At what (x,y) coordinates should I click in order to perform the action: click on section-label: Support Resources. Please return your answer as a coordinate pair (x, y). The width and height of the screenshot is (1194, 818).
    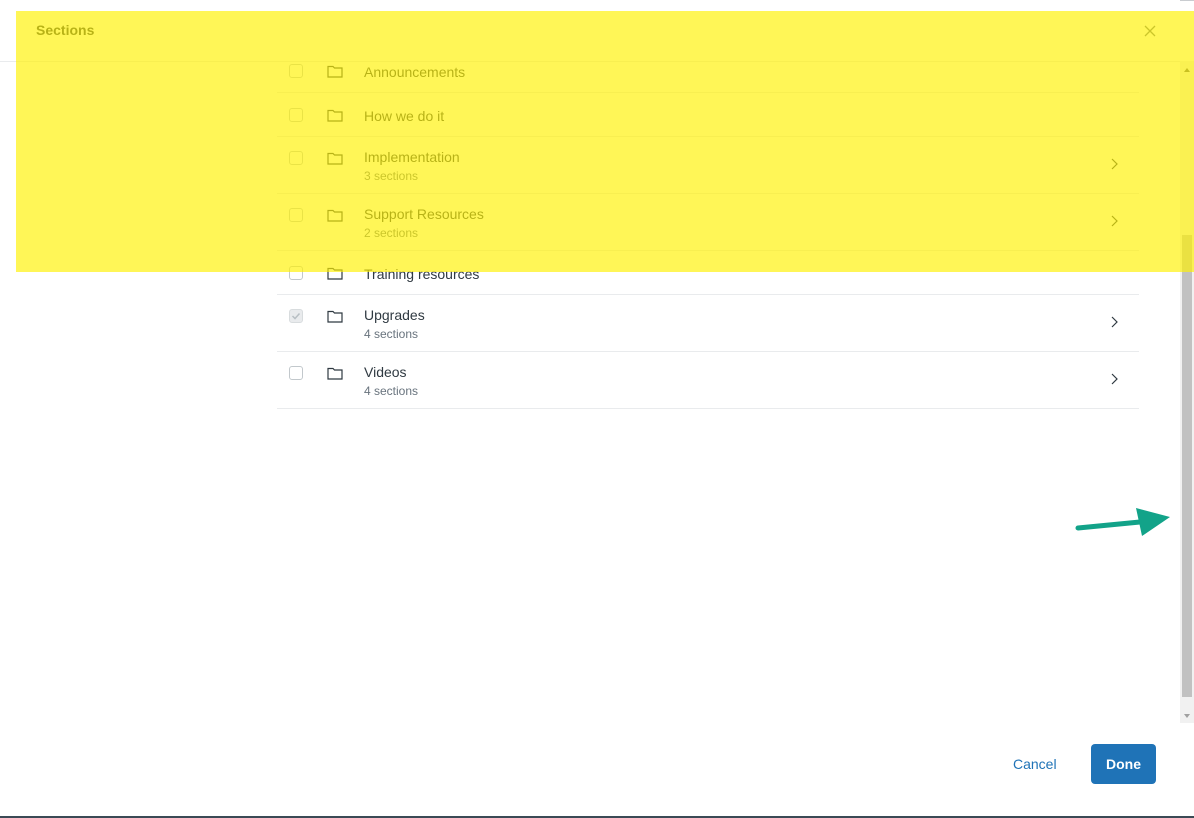
    Looking at the image, I should click on (424, 214).